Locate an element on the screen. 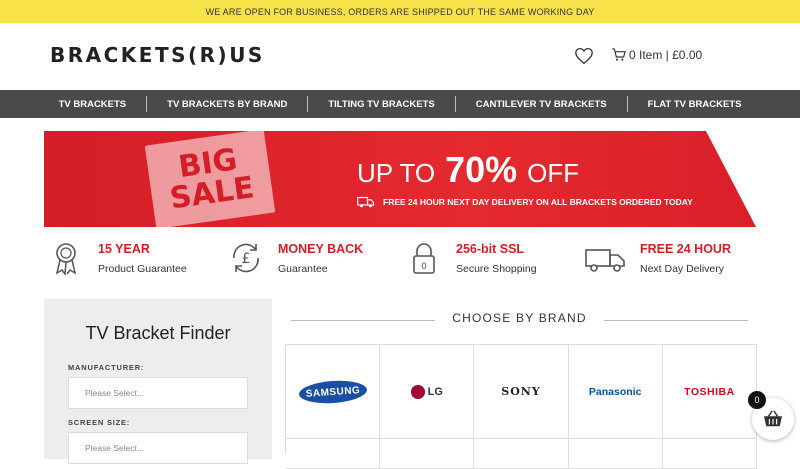  wishlist-heart-icon is located at coordinates (584, 56).